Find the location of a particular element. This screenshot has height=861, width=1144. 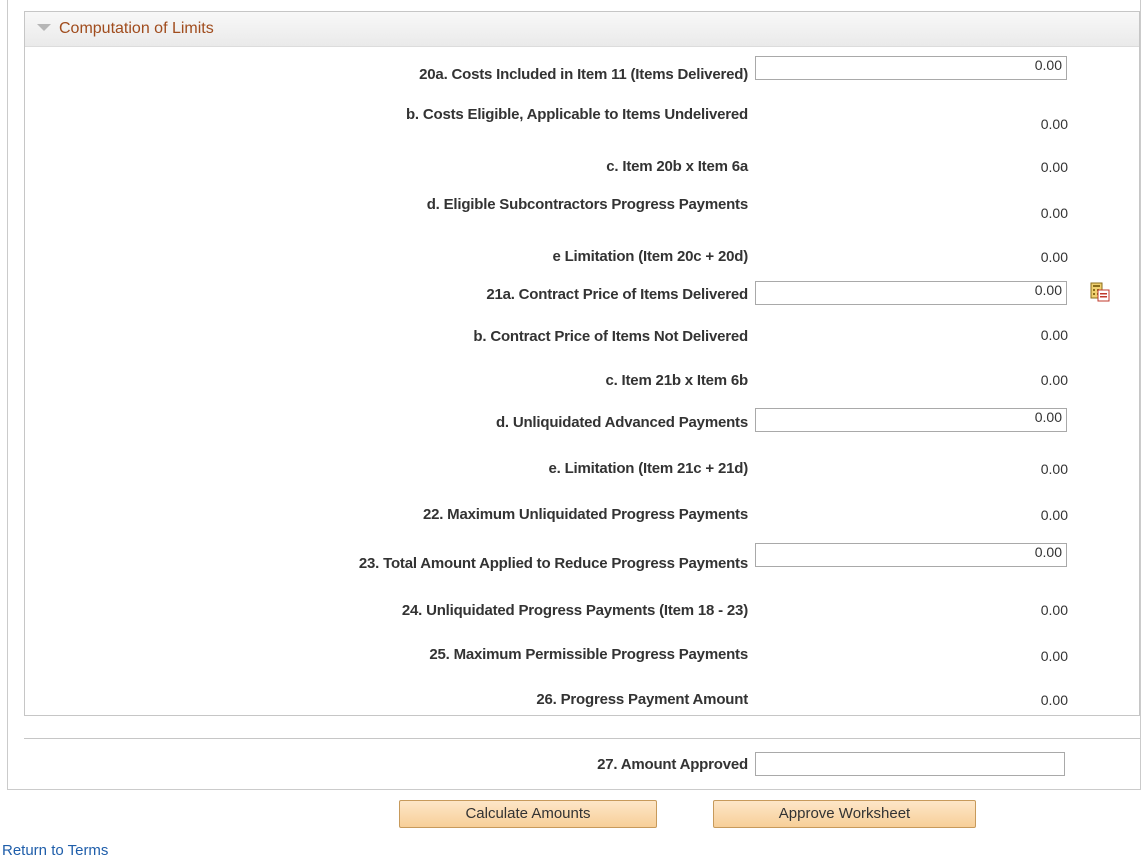

row-item-21b-x-6b: c. Item 21b x Item 6b 0.00 is located at coordinates (570, 385).